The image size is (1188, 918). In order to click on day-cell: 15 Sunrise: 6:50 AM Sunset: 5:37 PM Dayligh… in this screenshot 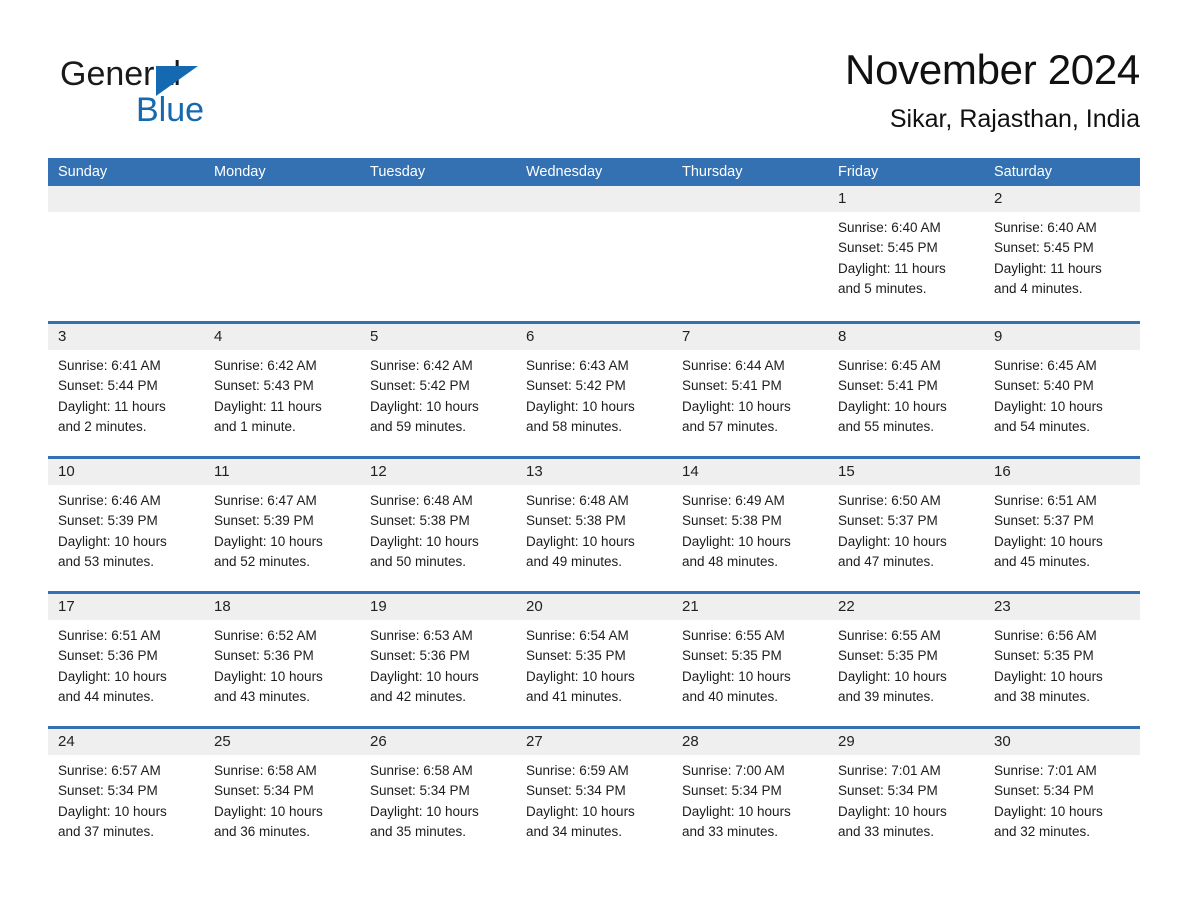, I will do `click(906, 525)`.